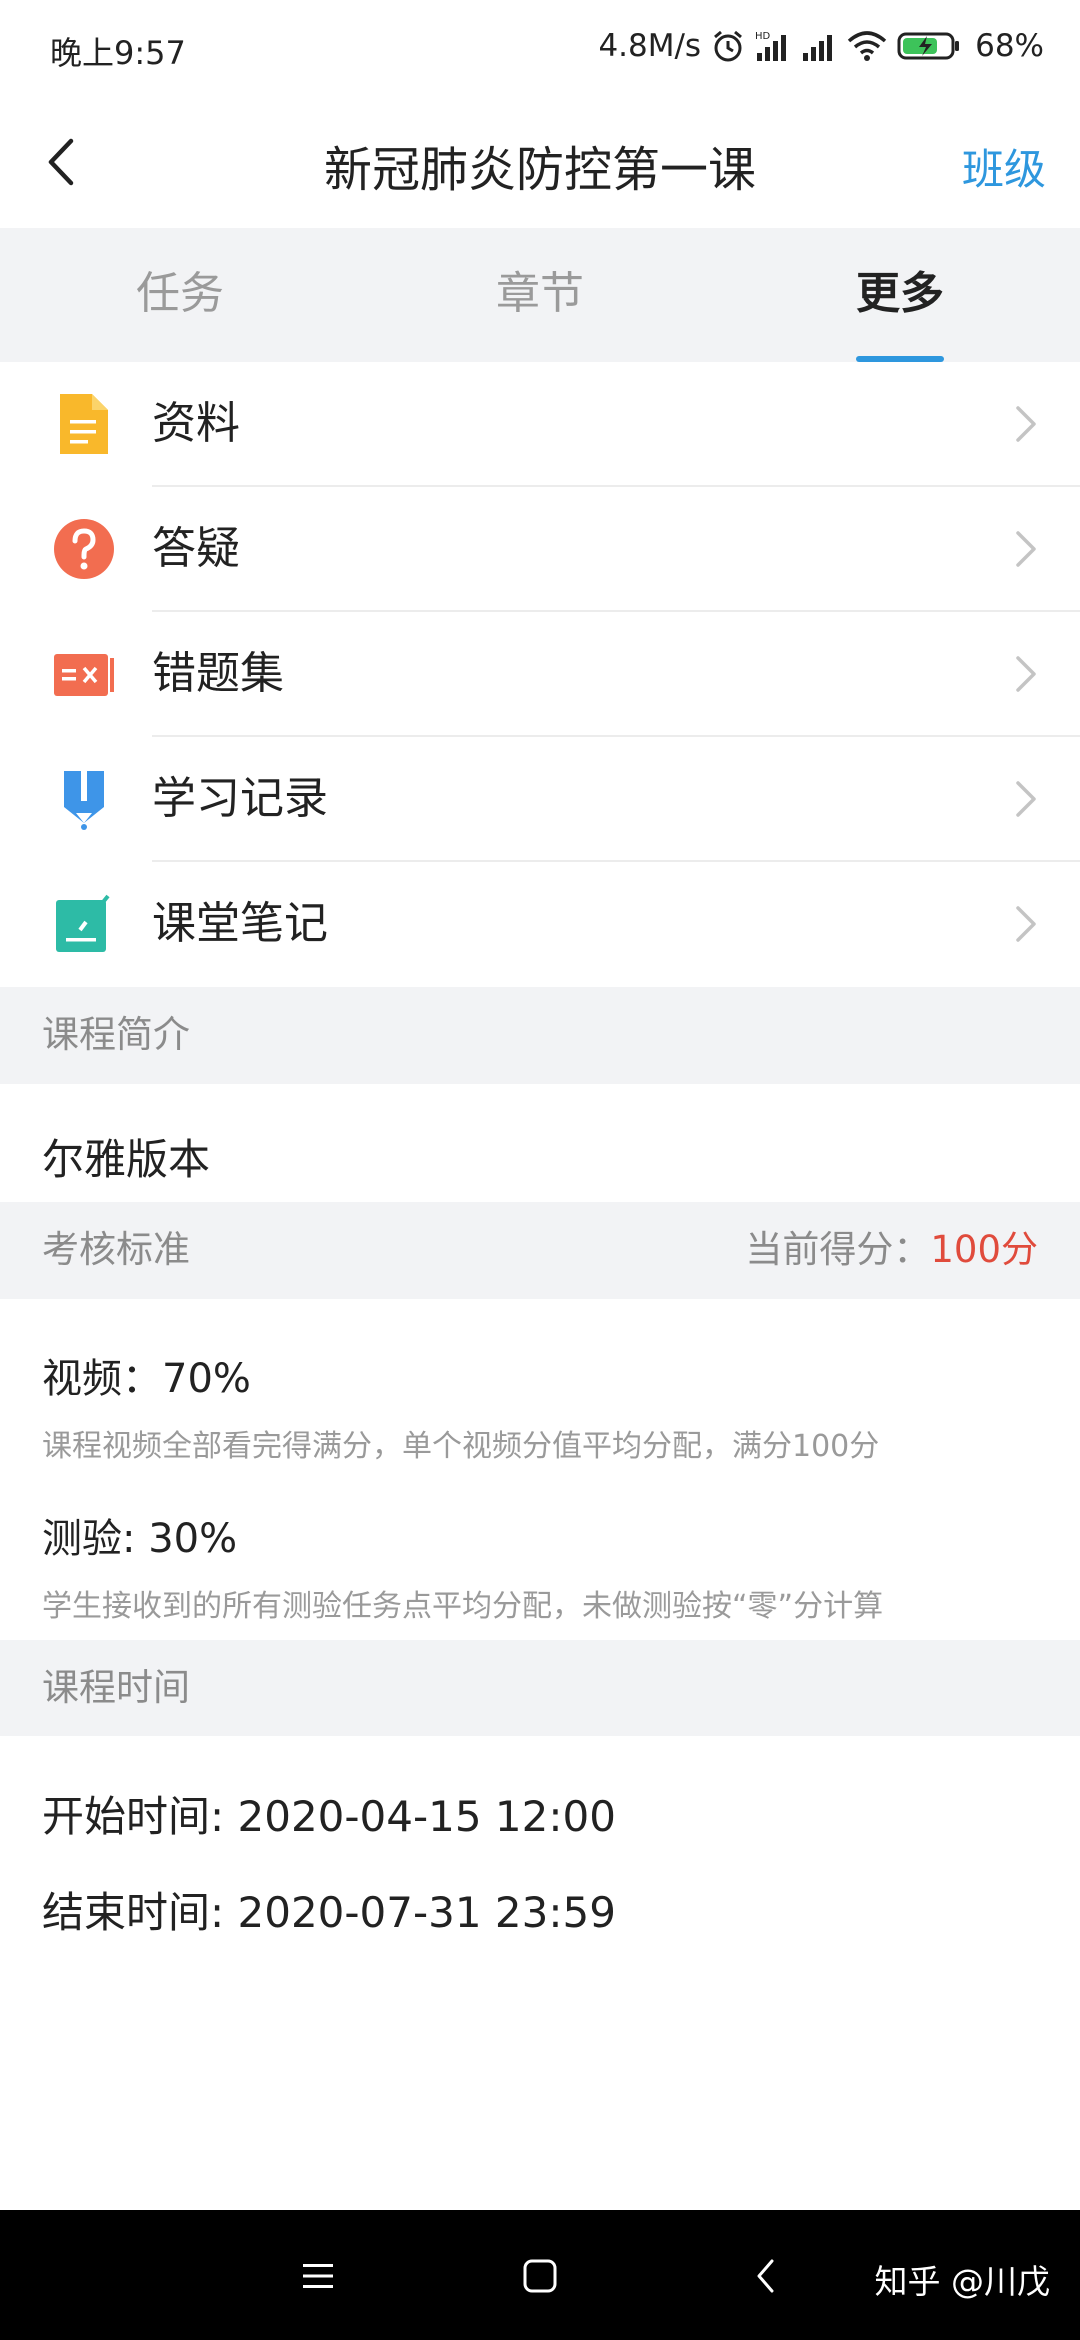 The image size is (1080, 2340). I want to click on watermark: 知乎 @川戊, so click(962, 2281).